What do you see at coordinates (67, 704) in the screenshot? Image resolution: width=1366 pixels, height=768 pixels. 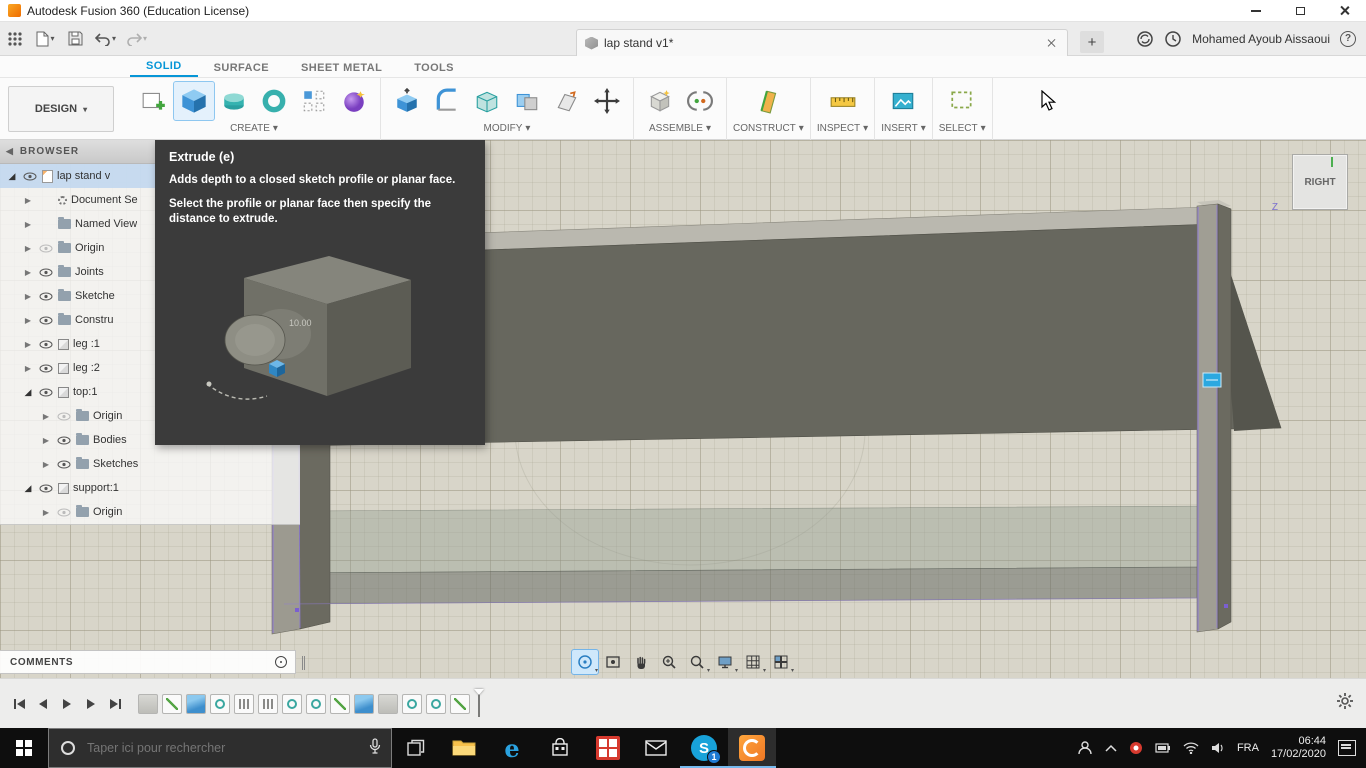 I see `play-button` at bounding box center [67, 704].